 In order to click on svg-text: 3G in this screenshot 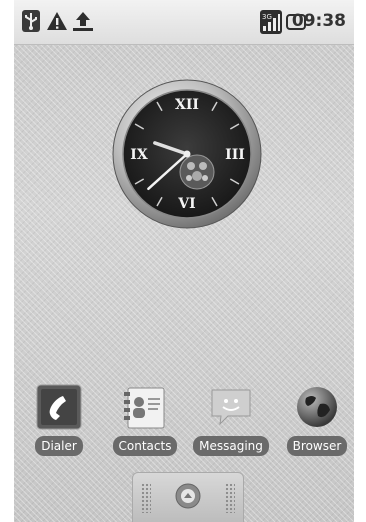, I will do `click(267, 17)`.